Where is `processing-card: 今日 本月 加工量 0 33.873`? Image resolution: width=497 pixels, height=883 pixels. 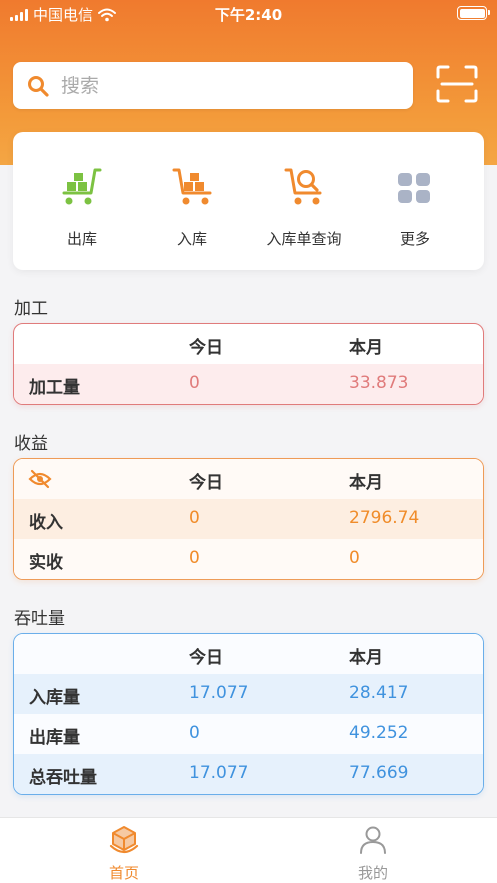
processing-card: 今日 本月 加工量 0 33.873 is located at coordinates (248, 364).